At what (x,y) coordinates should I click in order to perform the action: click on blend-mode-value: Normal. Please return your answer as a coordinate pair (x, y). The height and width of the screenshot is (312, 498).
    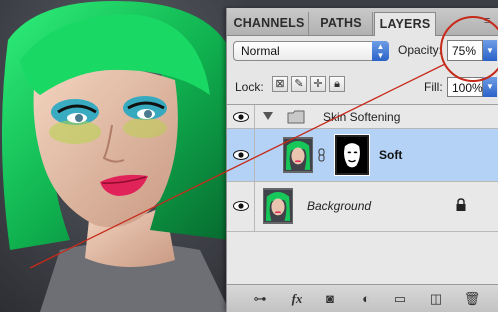
    Looking at the image, I should click on (260, 51).